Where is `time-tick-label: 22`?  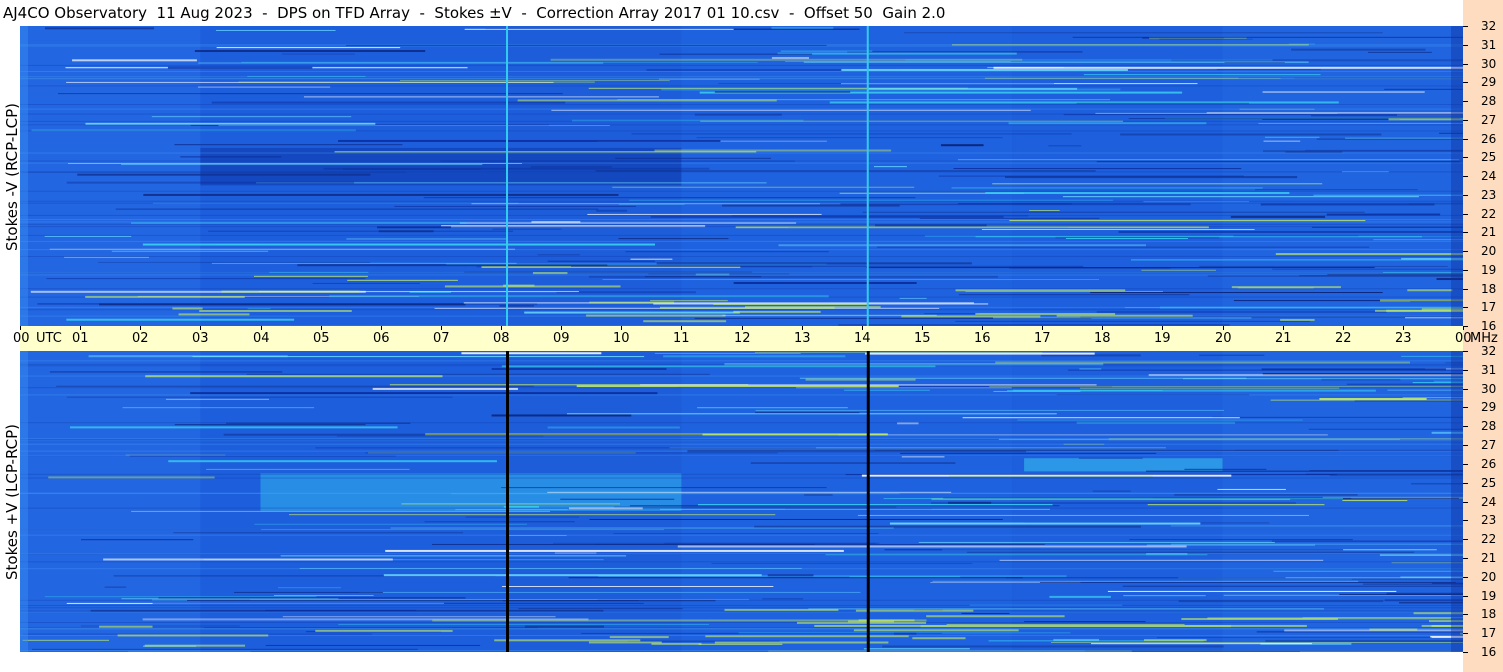 time-tick-label: 22 is located at coordinates (1343, 338).